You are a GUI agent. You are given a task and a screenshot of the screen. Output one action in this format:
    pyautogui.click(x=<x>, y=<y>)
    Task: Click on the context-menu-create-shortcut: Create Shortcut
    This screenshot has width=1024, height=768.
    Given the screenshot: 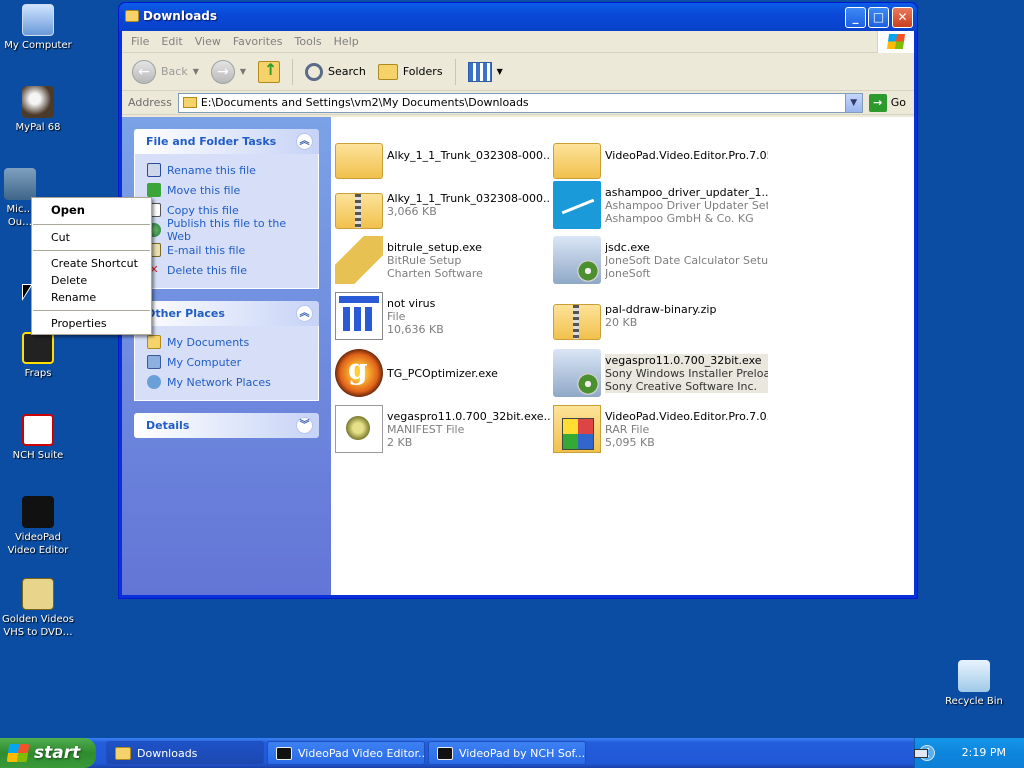 What is the action you would take?
    pyautogui.click(x=91, y=263)
    